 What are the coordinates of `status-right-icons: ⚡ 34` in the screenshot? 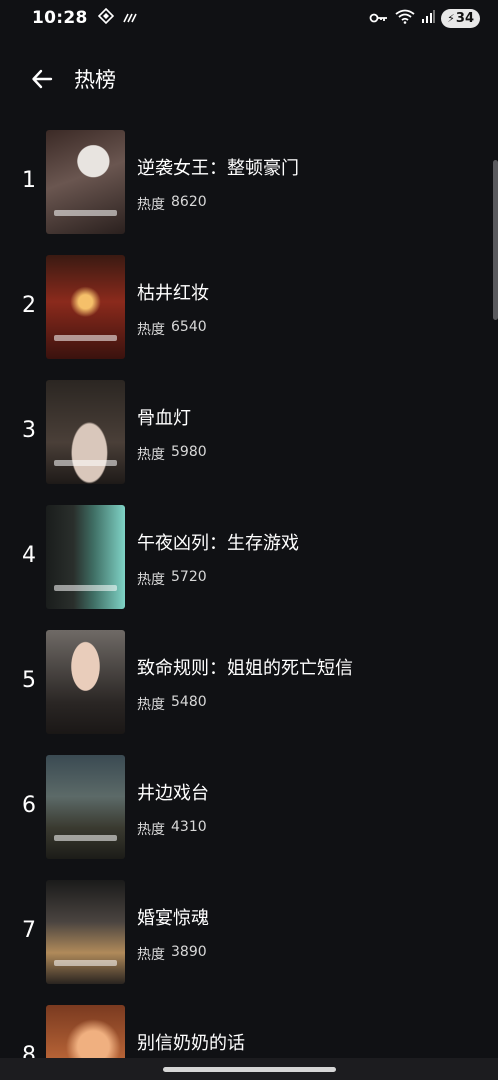 It's located at (424, 18).